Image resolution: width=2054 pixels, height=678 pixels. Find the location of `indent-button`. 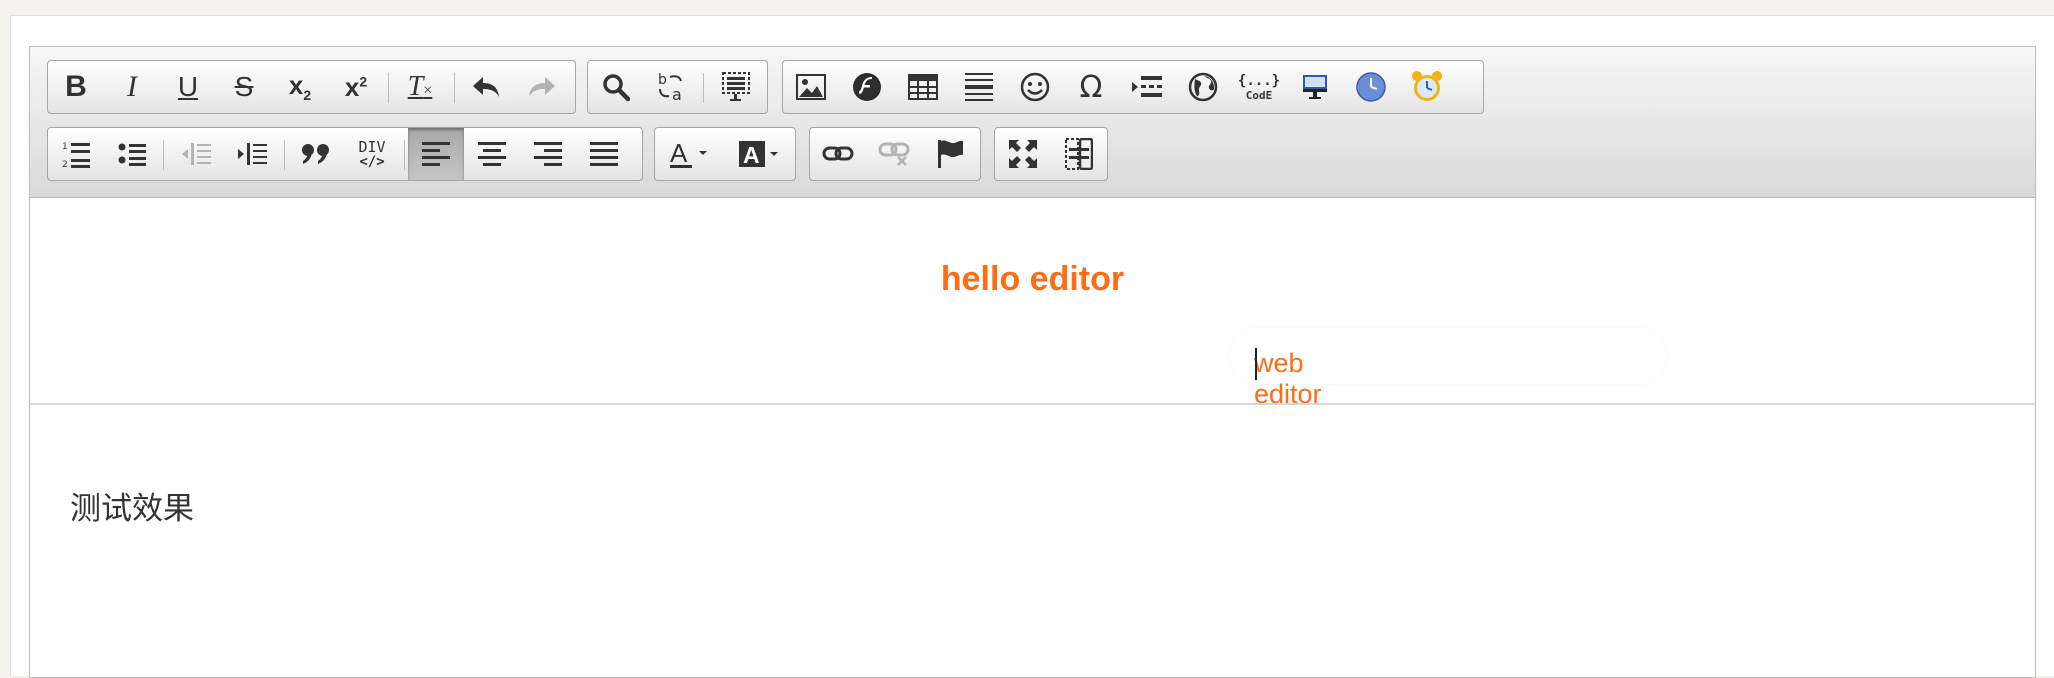

indent-button is located at coordinates (252, 154).